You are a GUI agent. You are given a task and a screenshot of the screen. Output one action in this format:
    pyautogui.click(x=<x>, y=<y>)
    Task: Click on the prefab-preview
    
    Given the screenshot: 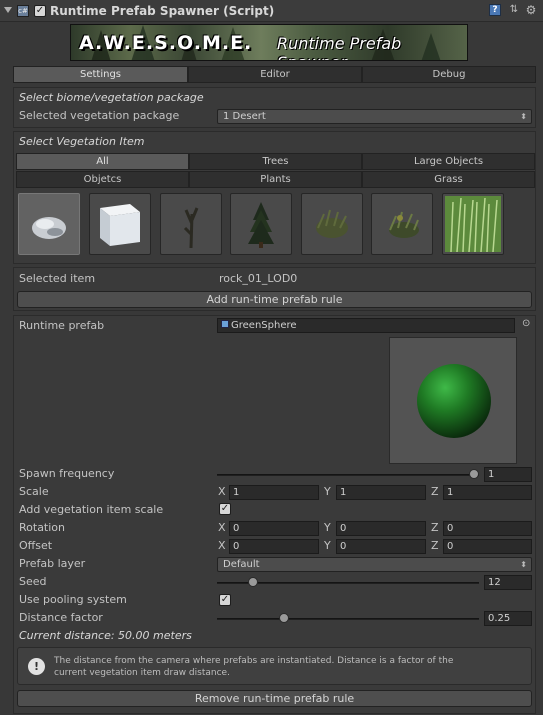 What is the action you would take?
    pyautogui.click(x=453, y=400)
    